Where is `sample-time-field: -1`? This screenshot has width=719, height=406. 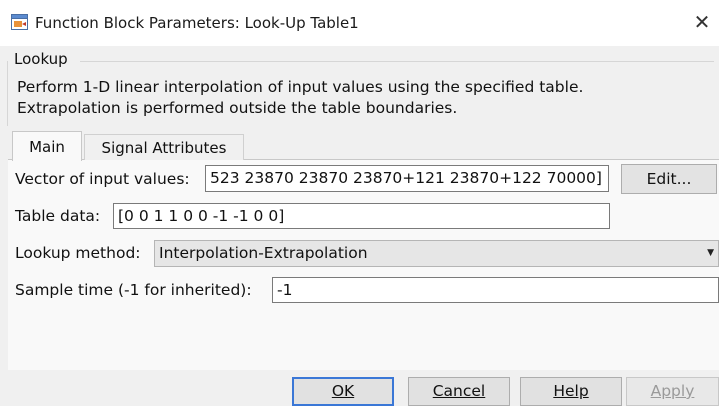 sample-time-field: -1 is located at coordinates (495, 290).